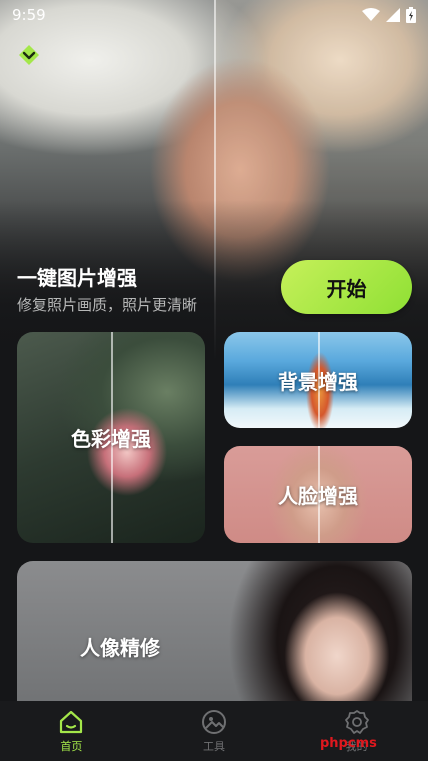 The image size is (428, 761). Describe the element at coordinates (393, 15) in the screenshot. I see `signal-icon` at that location.